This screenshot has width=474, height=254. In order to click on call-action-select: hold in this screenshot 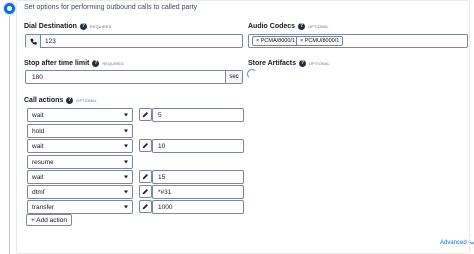, I will do `click(80, 131)`.